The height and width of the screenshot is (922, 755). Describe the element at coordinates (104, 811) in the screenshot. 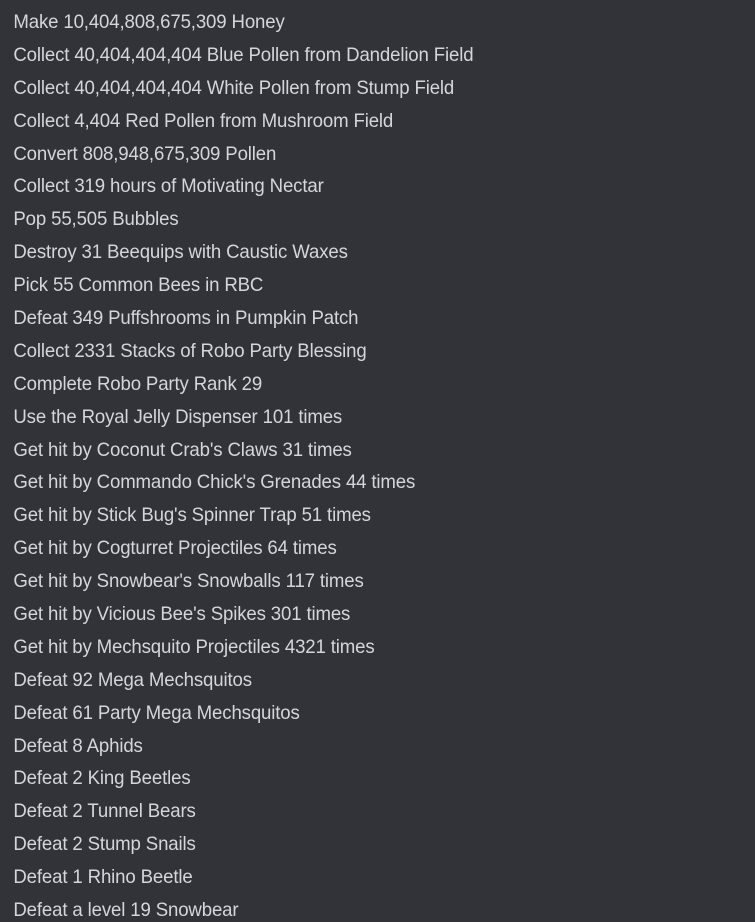

I see `quest-item: Defeat 2 Tunnel Bears` at that location.